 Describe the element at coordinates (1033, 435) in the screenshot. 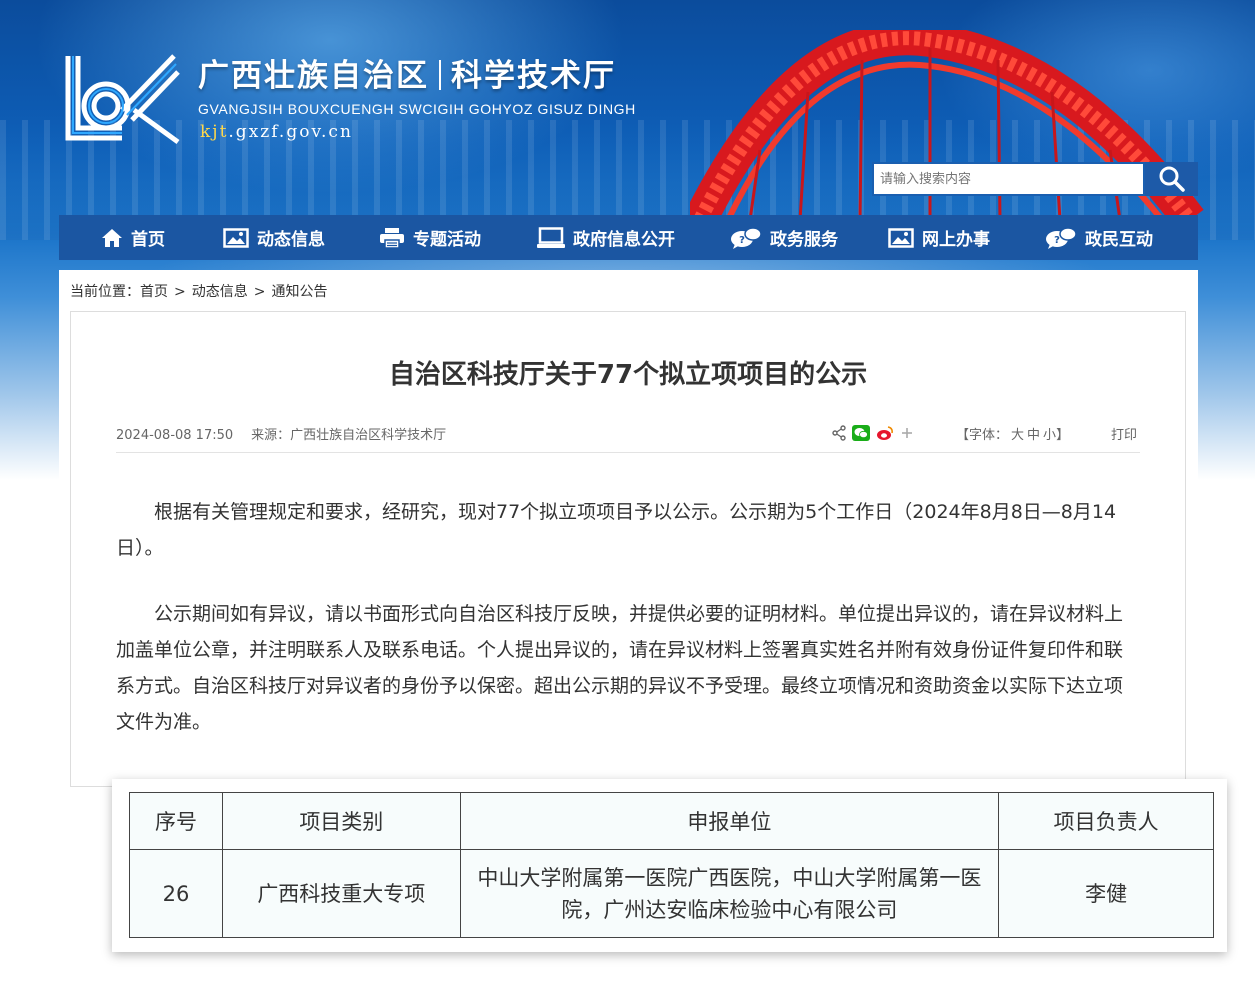

I see `font-size-medium: 中` at that location.